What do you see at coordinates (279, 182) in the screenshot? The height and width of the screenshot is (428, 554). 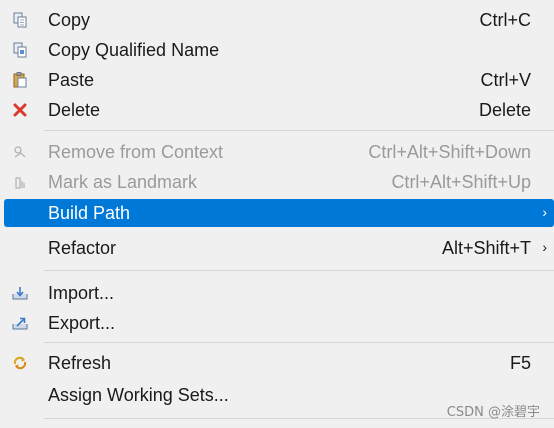 I see `menu-item-mark-as-landmark: Mark as Landmark Ctrl+Alt+Shift+Up` at bounding box center [279, 182].